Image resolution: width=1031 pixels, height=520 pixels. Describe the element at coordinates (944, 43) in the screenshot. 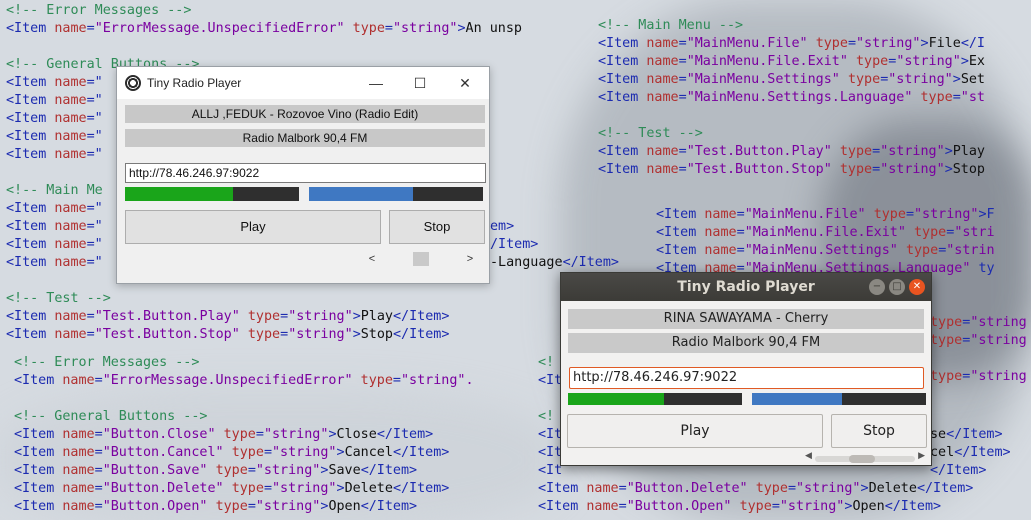

I see `code-token: File` at that location.